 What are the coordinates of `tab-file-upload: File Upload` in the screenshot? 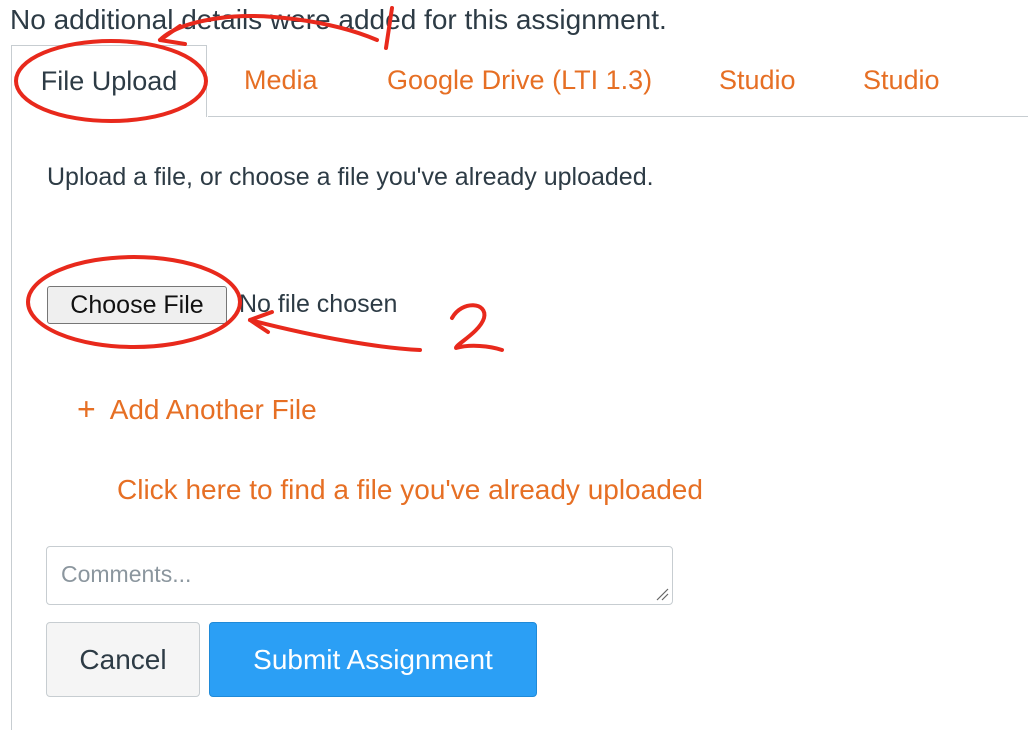 It's located at (109, 81).